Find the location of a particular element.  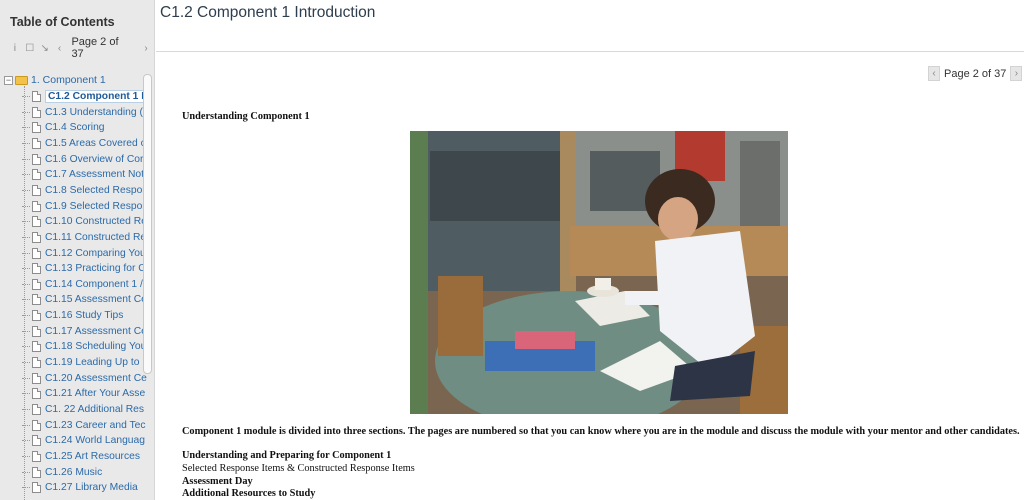

toc-item-label: C1.19 Leading Up to is located at coordinates (92, 363).